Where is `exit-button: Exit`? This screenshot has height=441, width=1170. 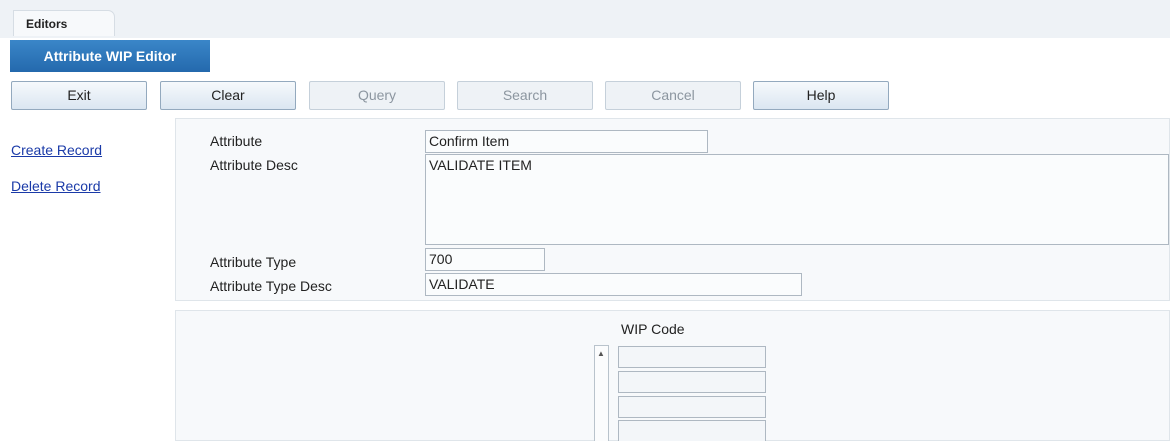 exit-button: Exit is located at coordinates (79, 95).